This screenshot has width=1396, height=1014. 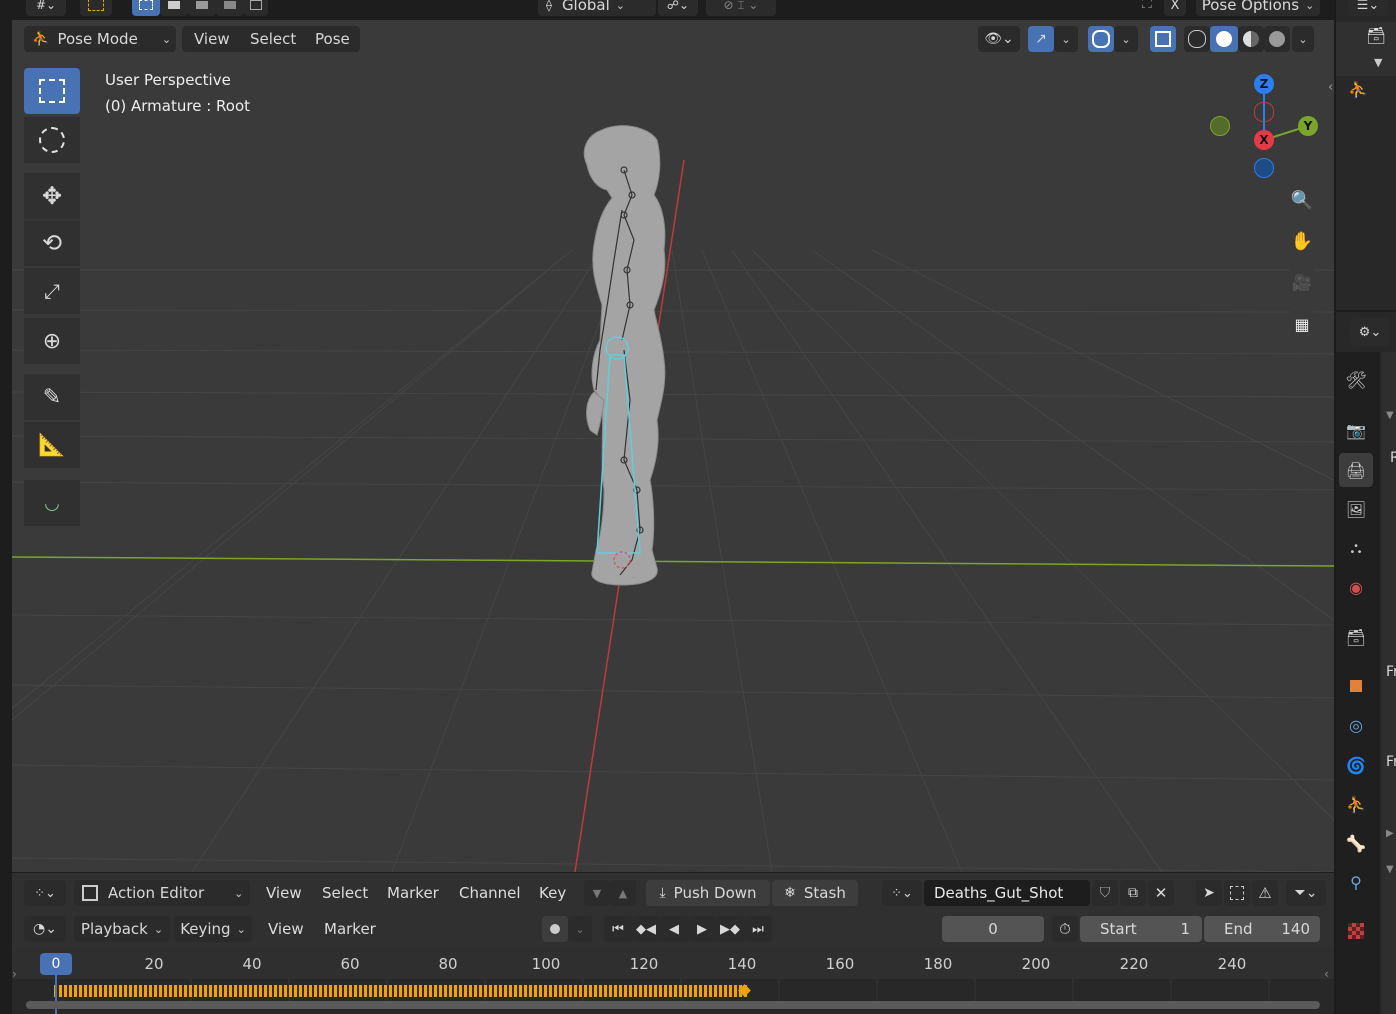 What do you see at coordinates (1264, 140) in the screenshot?
I see `gizmo-x-axis: X` at bounding box center [1264, 140].